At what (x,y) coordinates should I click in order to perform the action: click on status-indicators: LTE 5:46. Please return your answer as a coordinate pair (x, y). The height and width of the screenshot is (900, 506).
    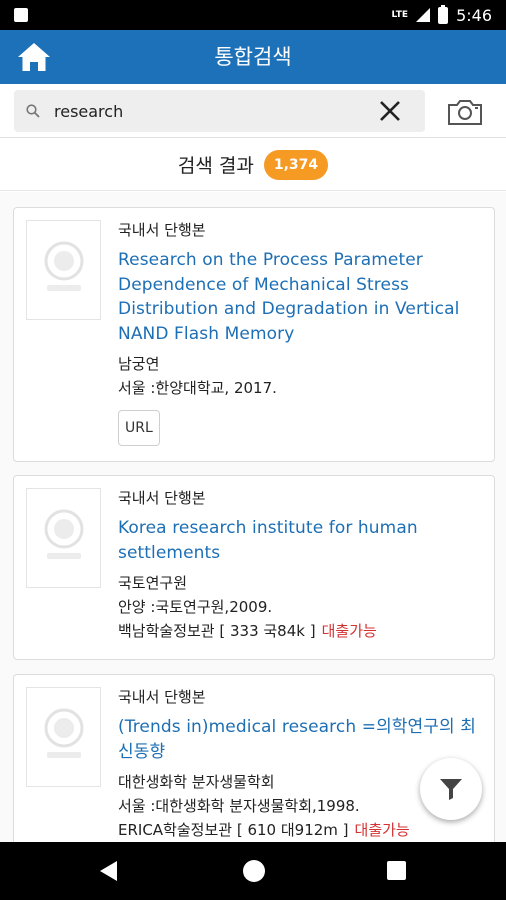
    Looking at the image, I should click on (442, 15).